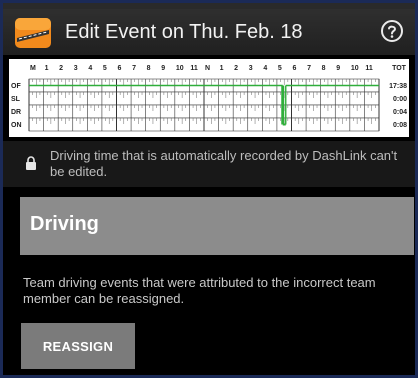 The image size is (418, 378). What do you see at coordinates (16, 125) in the screenshot?
I see `status-row-label: ON` at bounding box center [16, 125].